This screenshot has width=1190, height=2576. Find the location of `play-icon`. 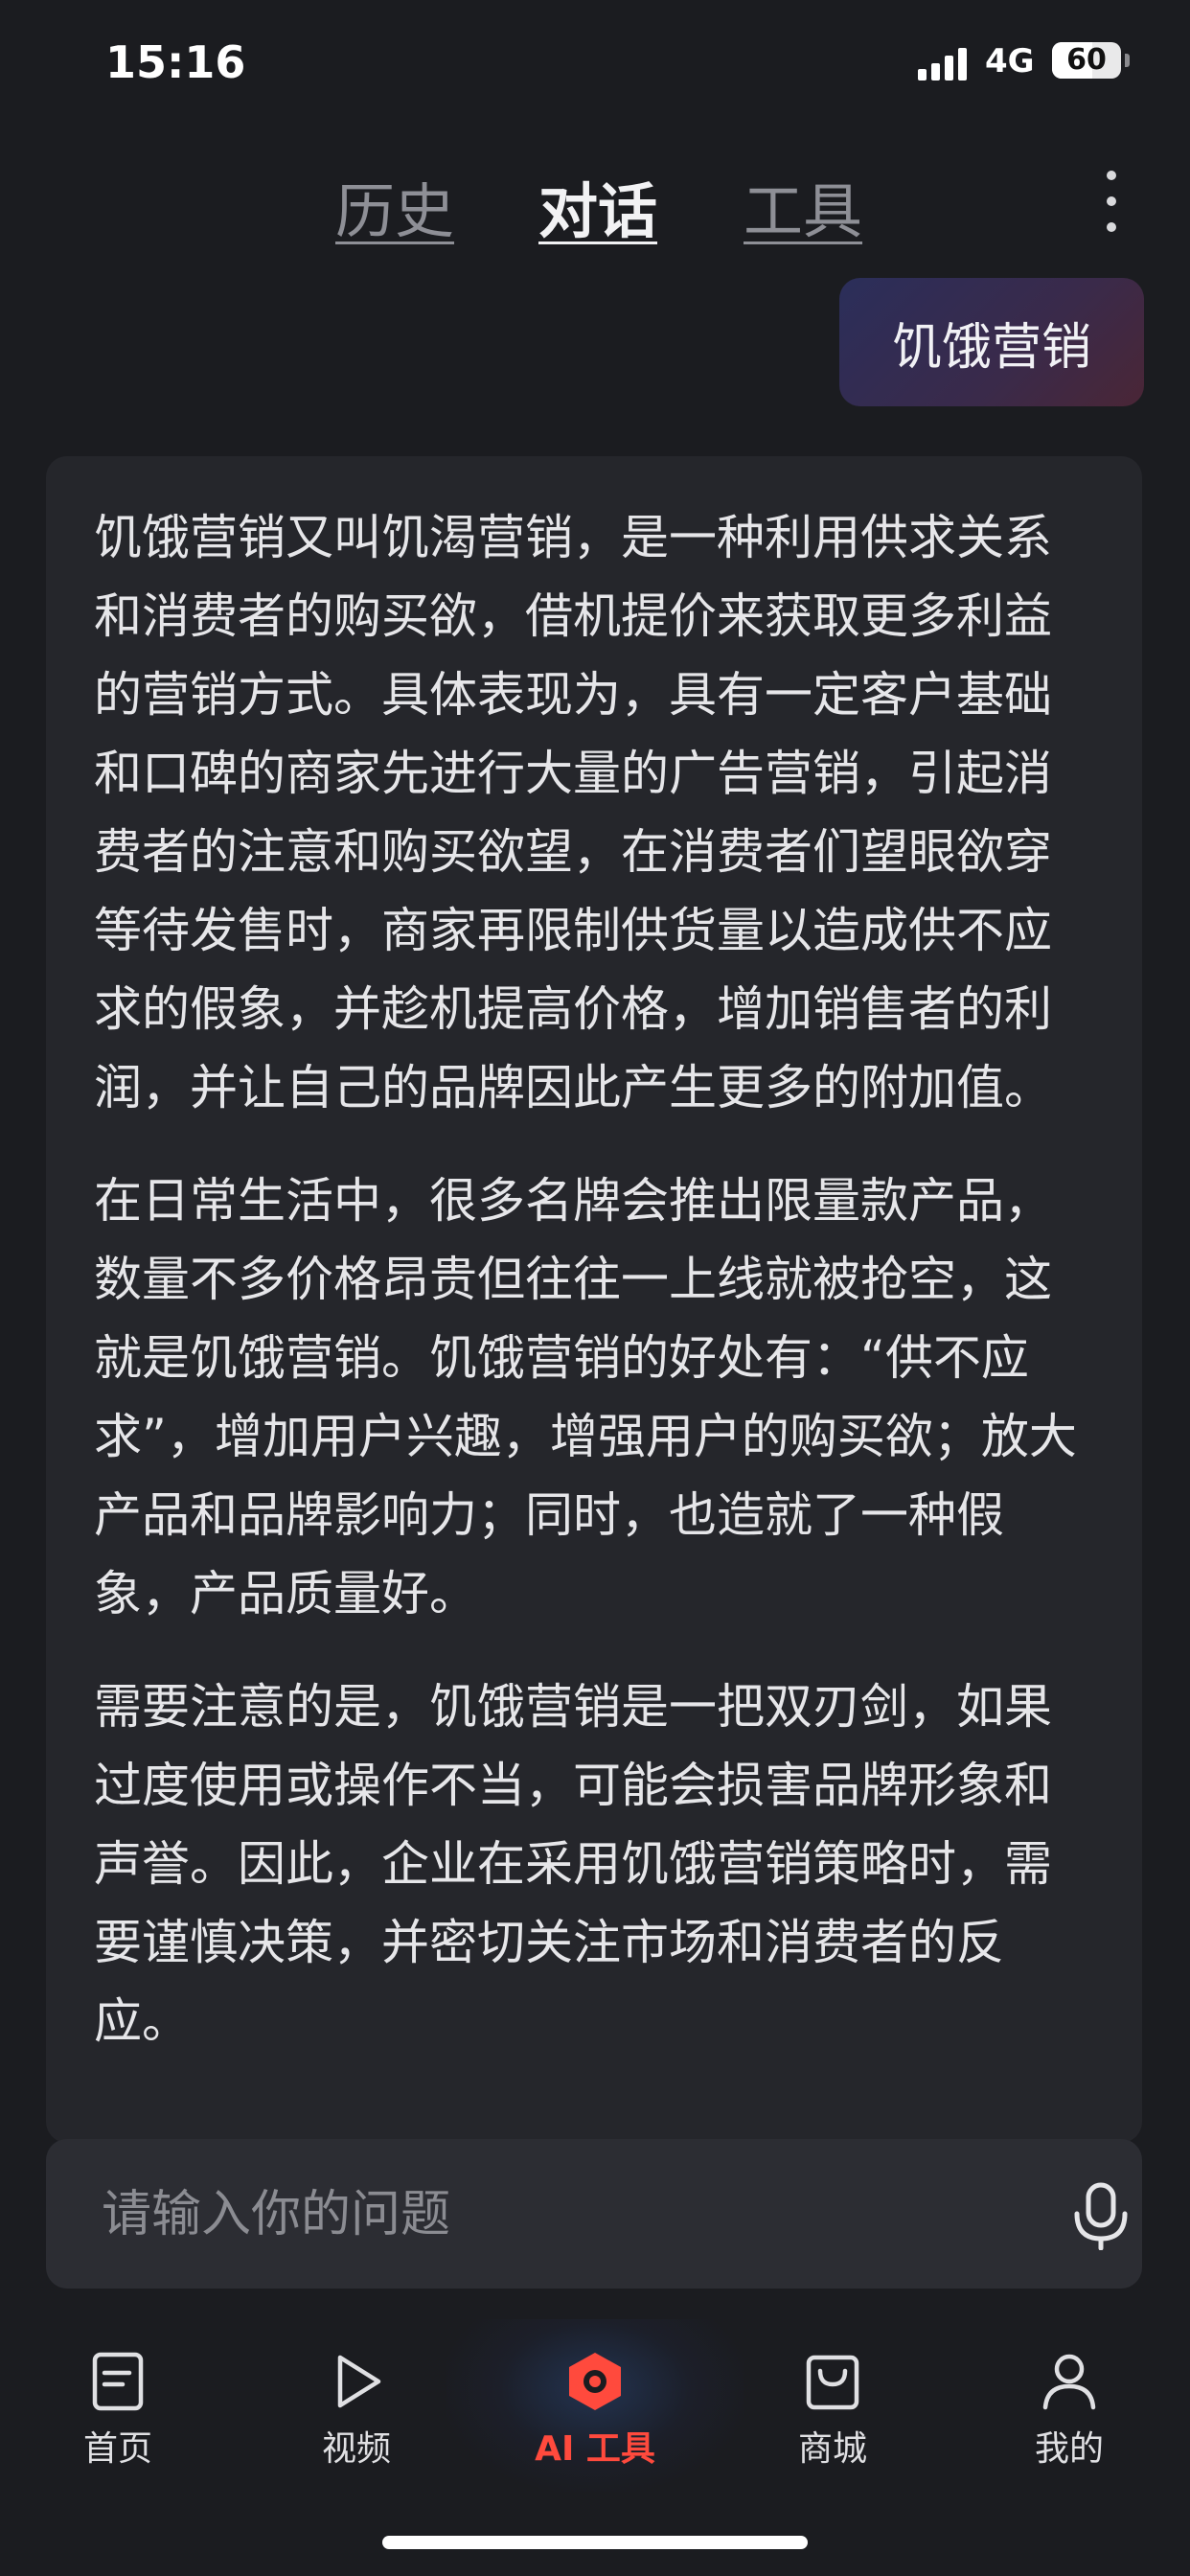

play-icon is located at coordinates (359, 2381).